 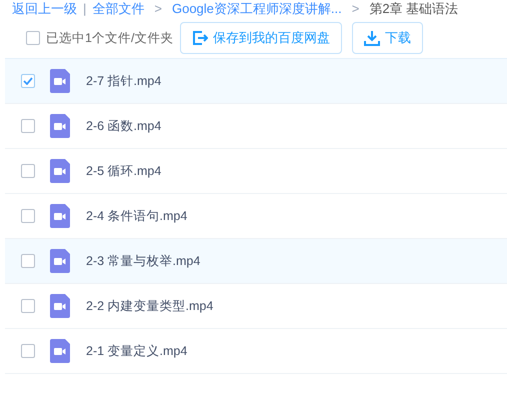 I want to click on check-icon, so click(x=28, y=81).